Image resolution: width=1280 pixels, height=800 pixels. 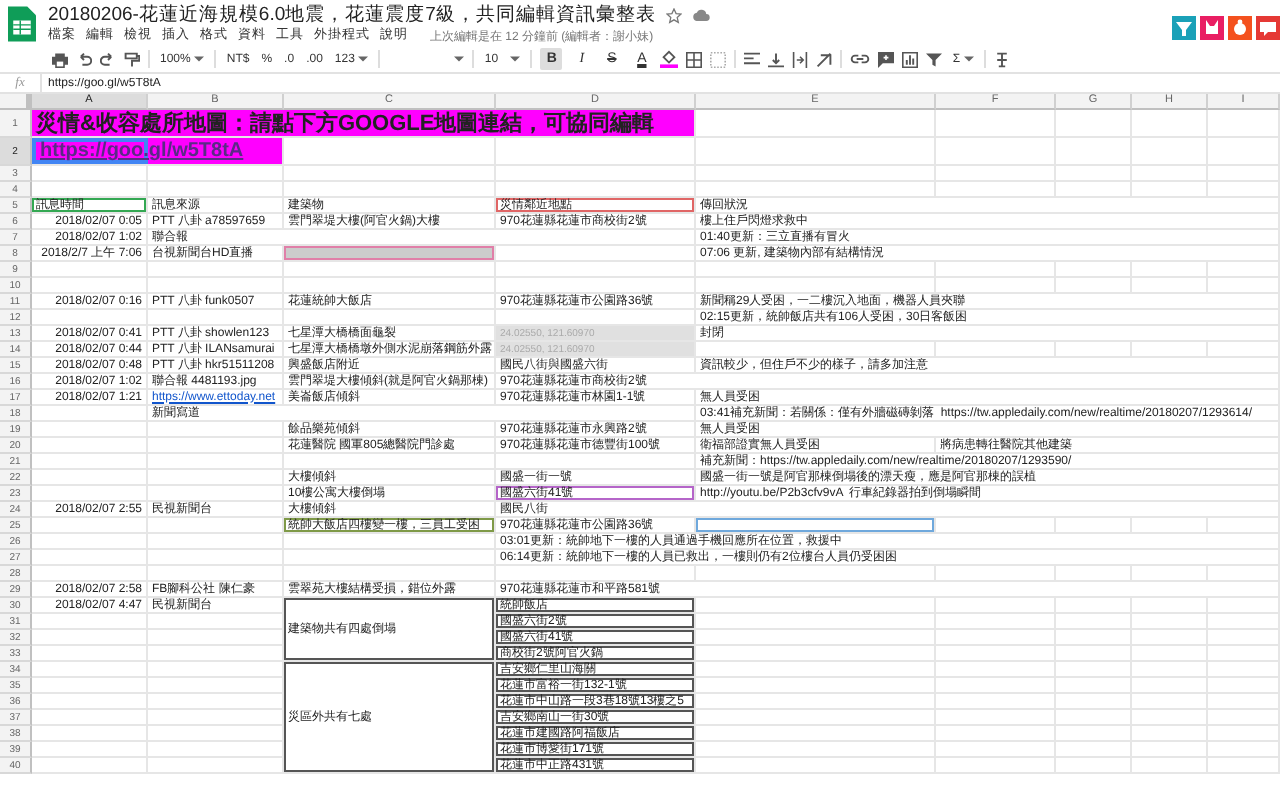 I want to click on chart-icon, so click(x=910, y=59).